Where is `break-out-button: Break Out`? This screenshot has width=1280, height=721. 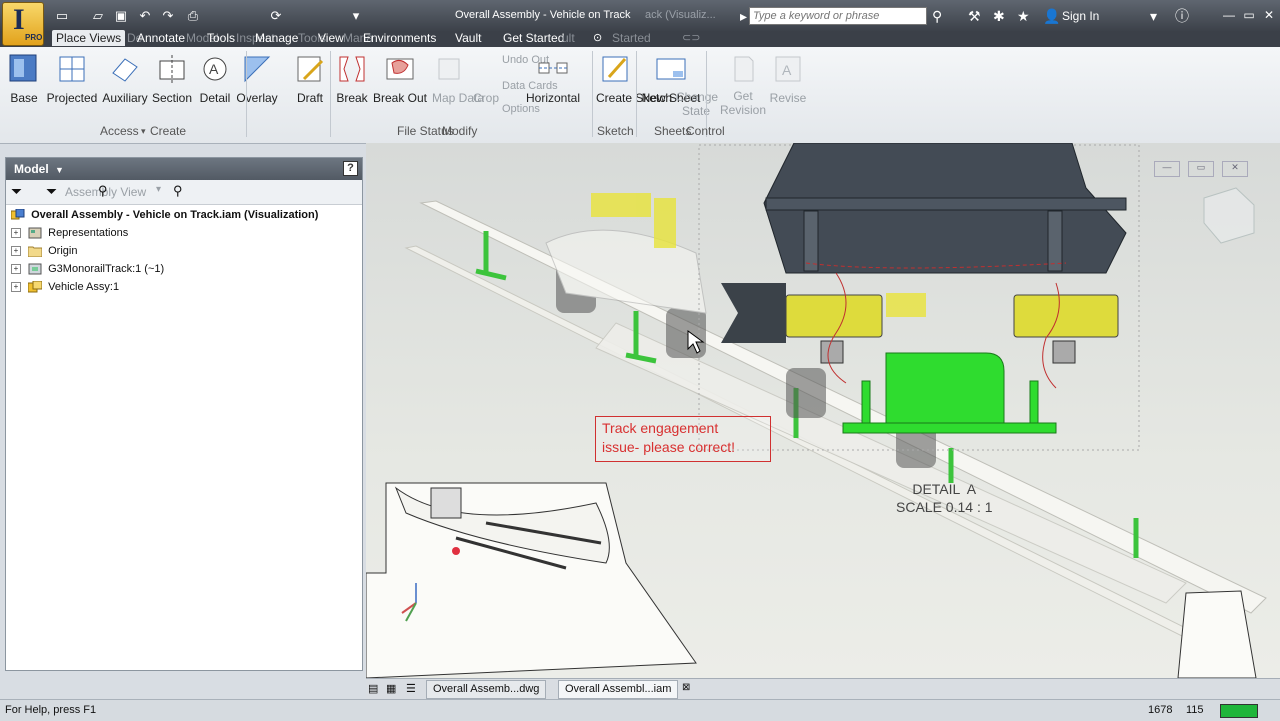 break-out-button: Break Out is located at coordinates (400, 76).